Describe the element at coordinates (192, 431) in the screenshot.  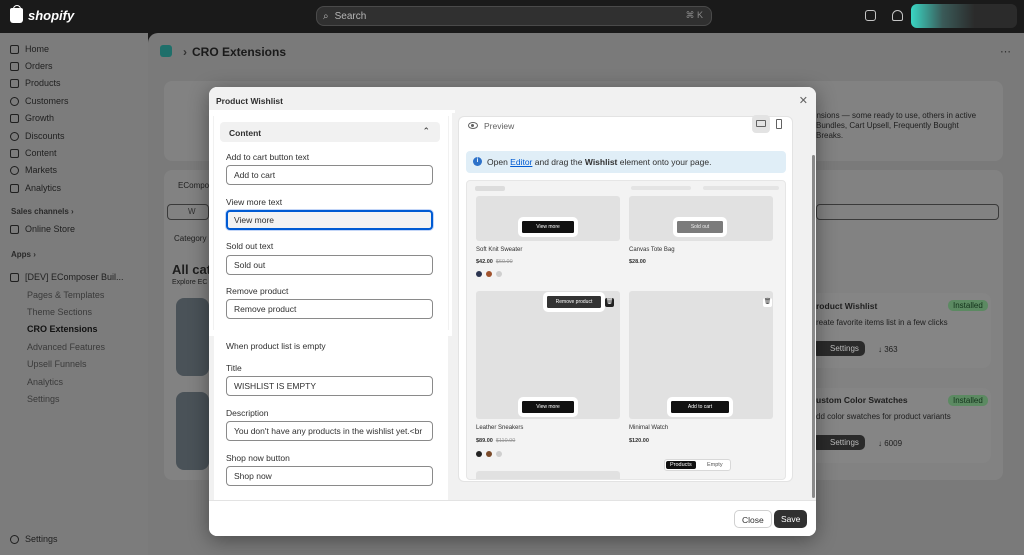
I see `extension-thumbnail` at that location.